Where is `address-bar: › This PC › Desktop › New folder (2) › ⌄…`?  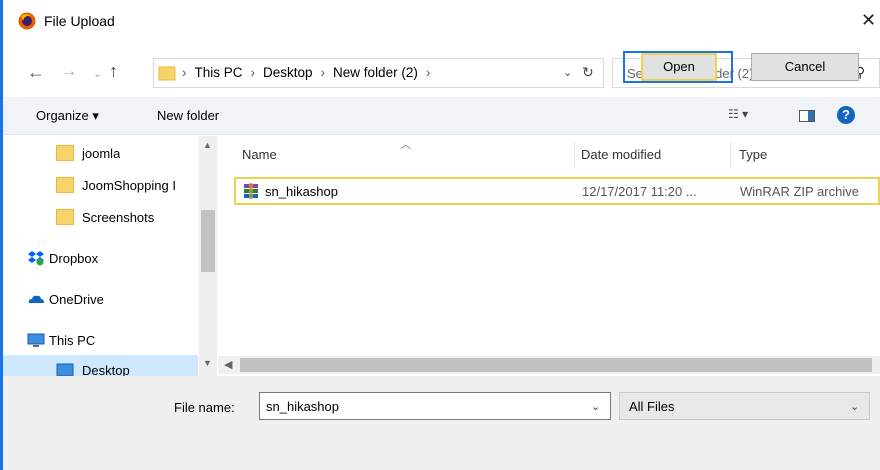 address-bar: › This PC › Desktop › New folder (2) › ⌄… is located at coordinates (378, 73).